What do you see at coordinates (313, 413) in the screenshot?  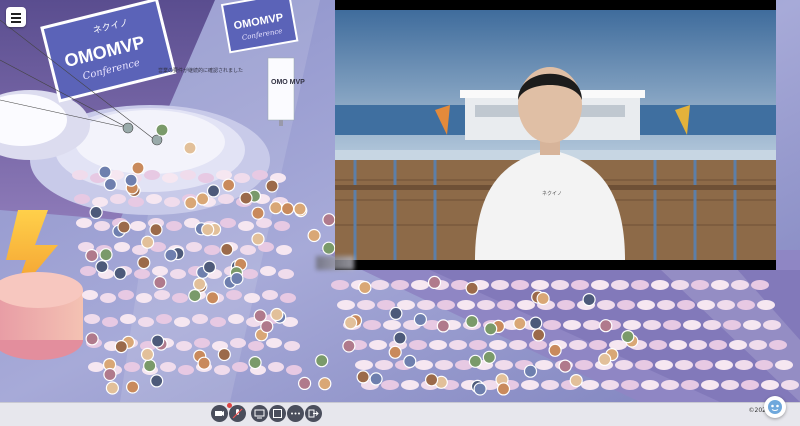 I see `exit-button` at bounding box center [313, 413].